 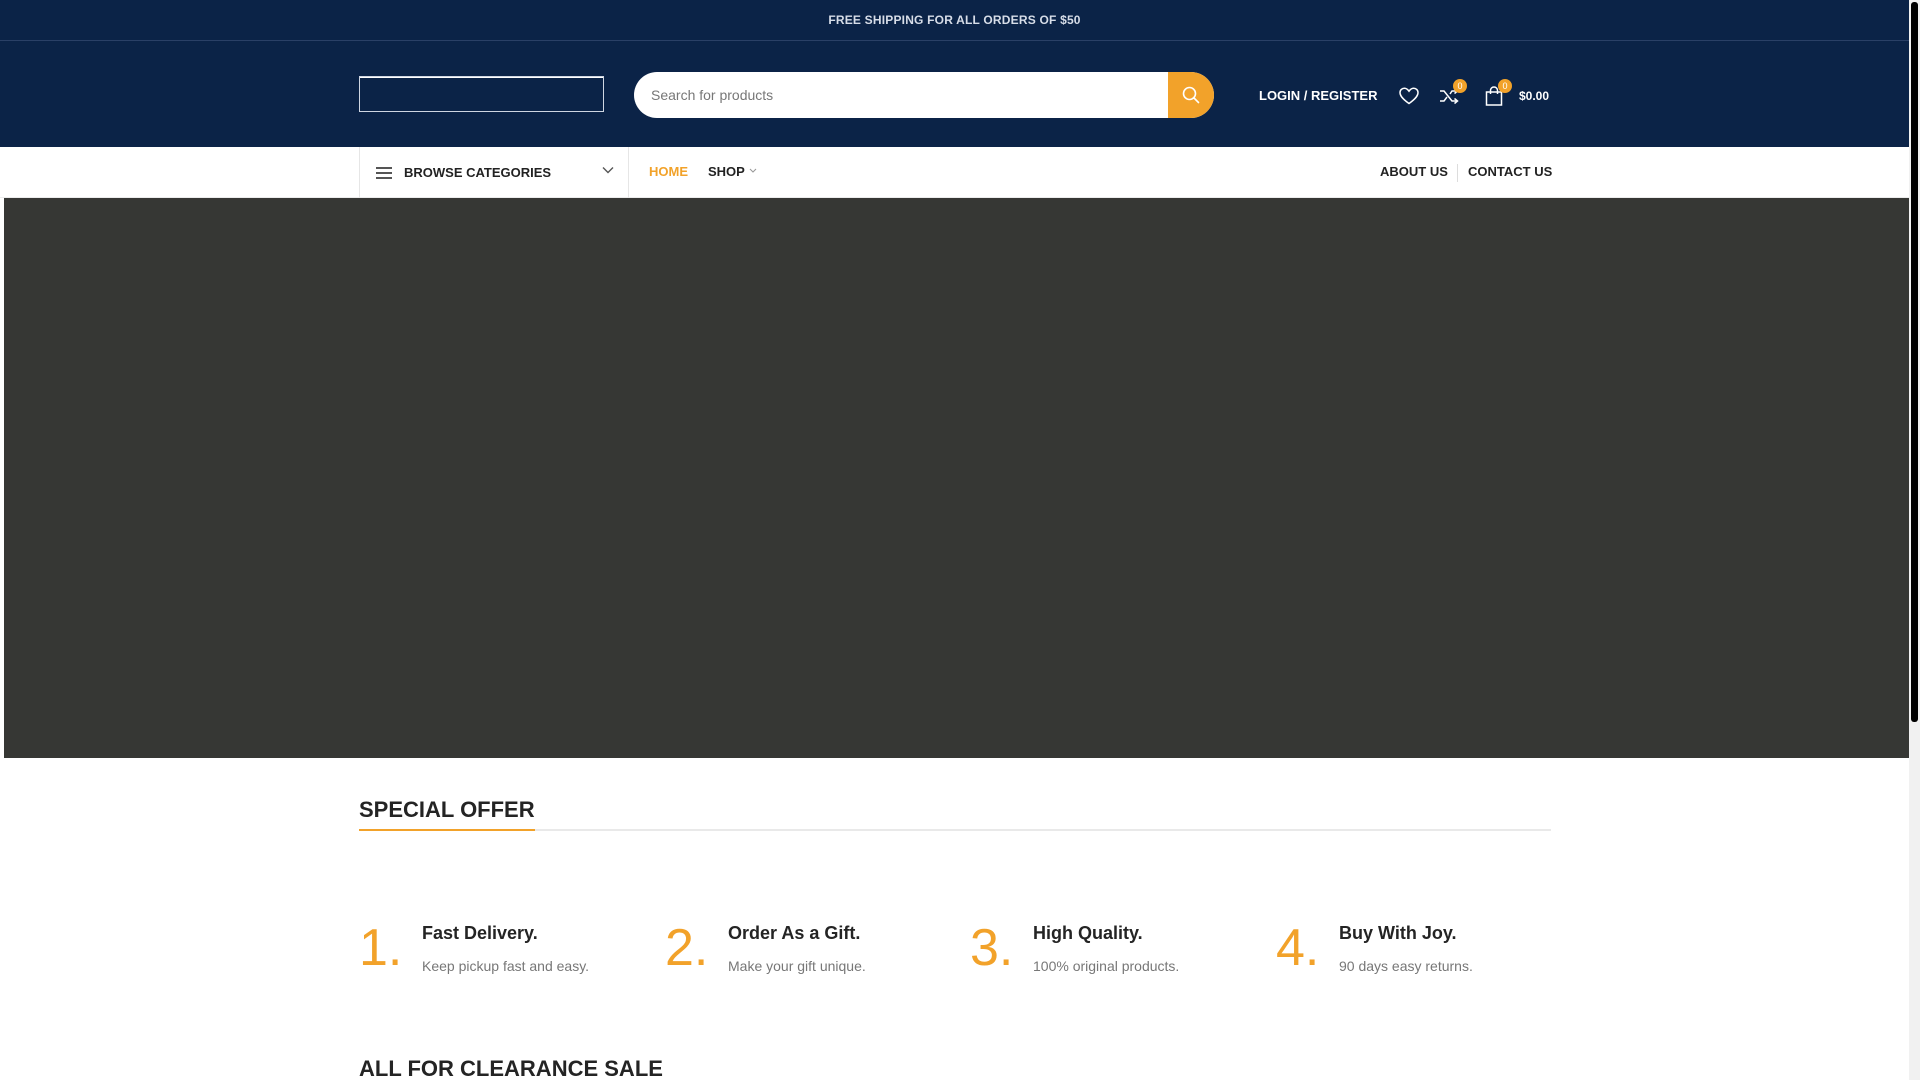 What do you see at coordinates (447, 830) in the screenshot?
I see `section-divider-accent` at bounding box center [447, 830].